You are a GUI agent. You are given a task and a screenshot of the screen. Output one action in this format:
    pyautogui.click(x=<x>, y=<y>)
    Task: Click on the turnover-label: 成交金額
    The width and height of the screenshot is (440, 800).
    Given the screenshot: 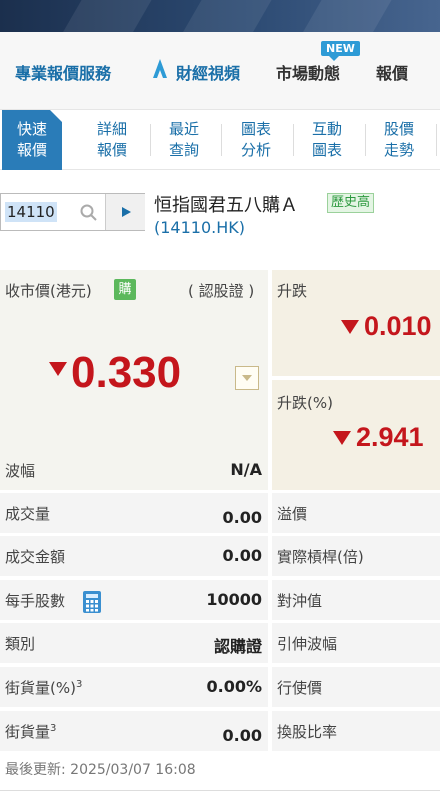 What is the action you would take?
    pyautogui.click(x=35, y=557)
    